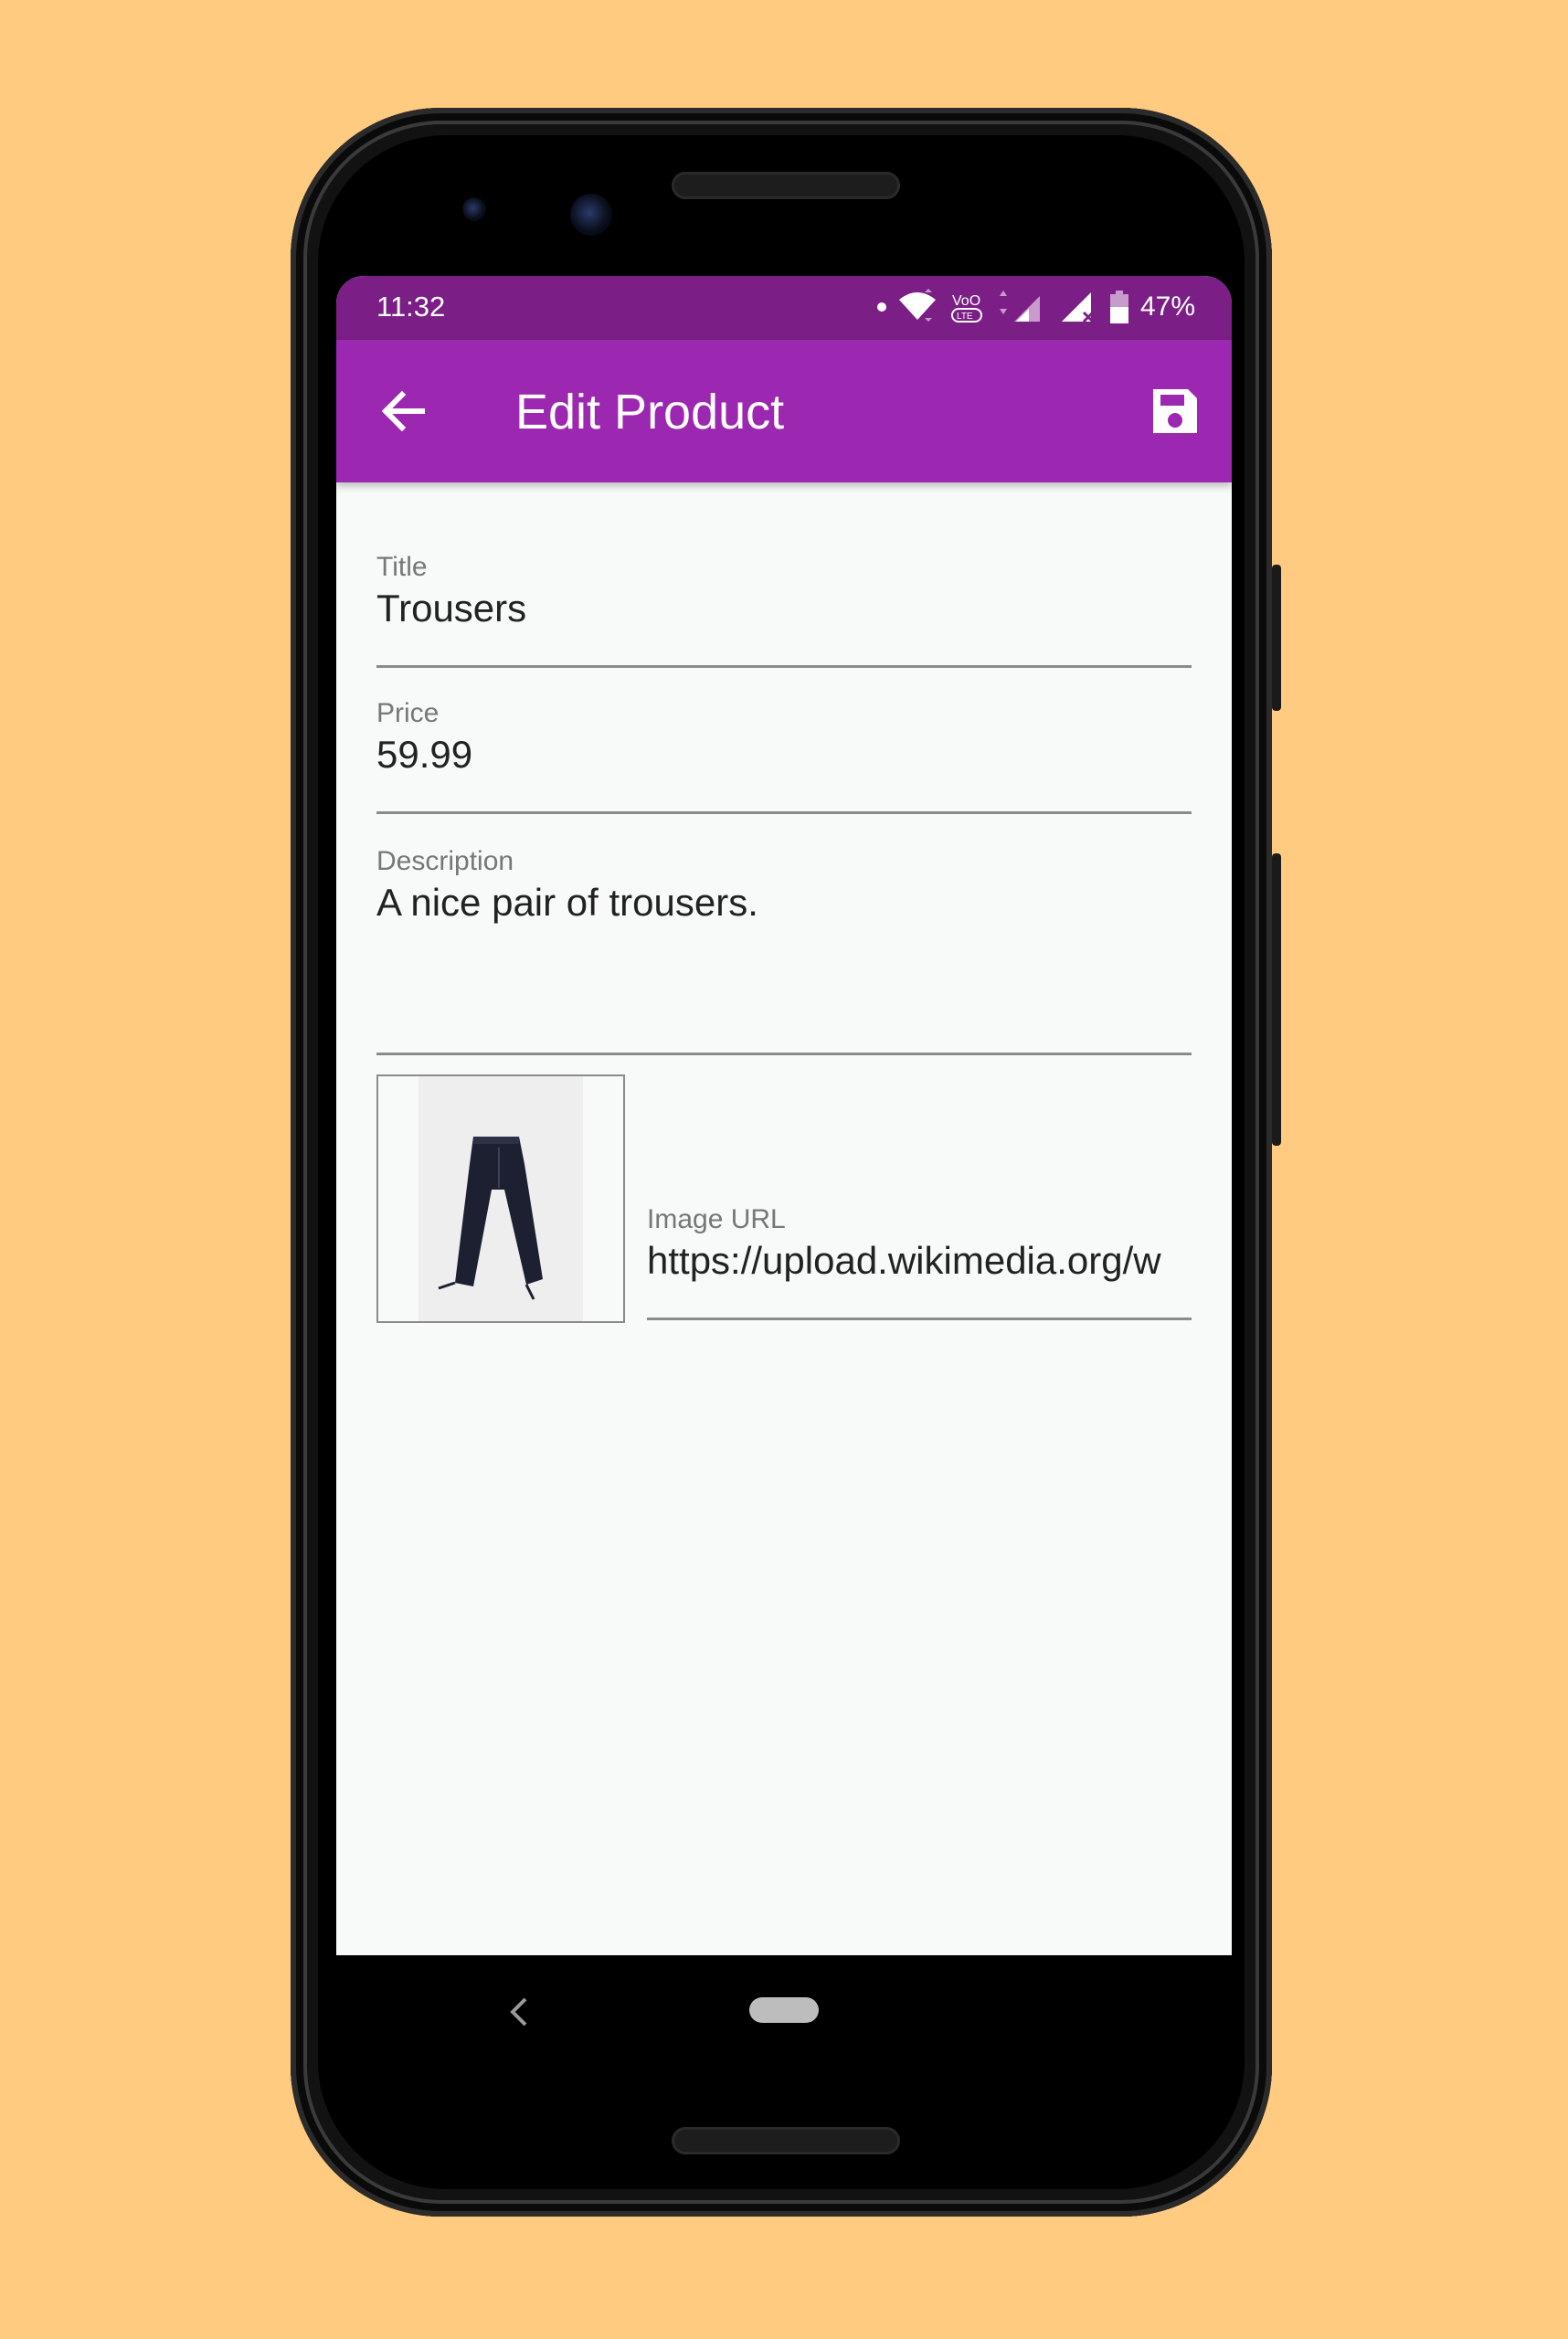 The image size is (1568, 2339). What do you see at coordinates (650, 412) in the screenshot?
I see `page-title: Edit Product` at bounding box center [650, 412].